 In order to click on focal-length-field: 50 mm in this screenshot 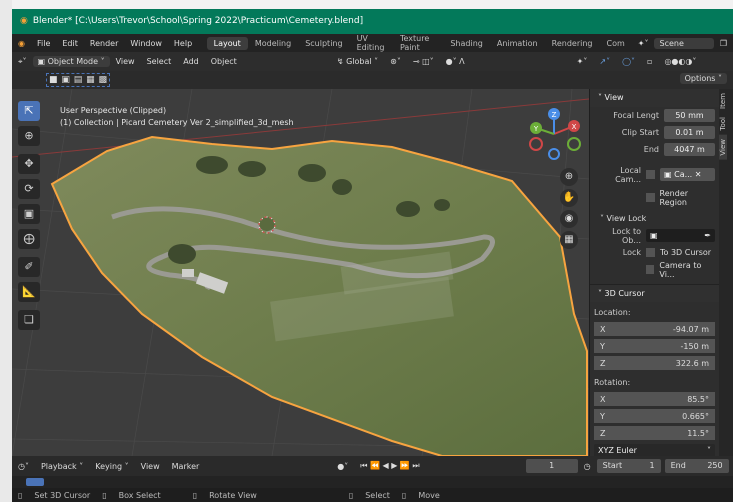, I will do `click(689, 115)`.